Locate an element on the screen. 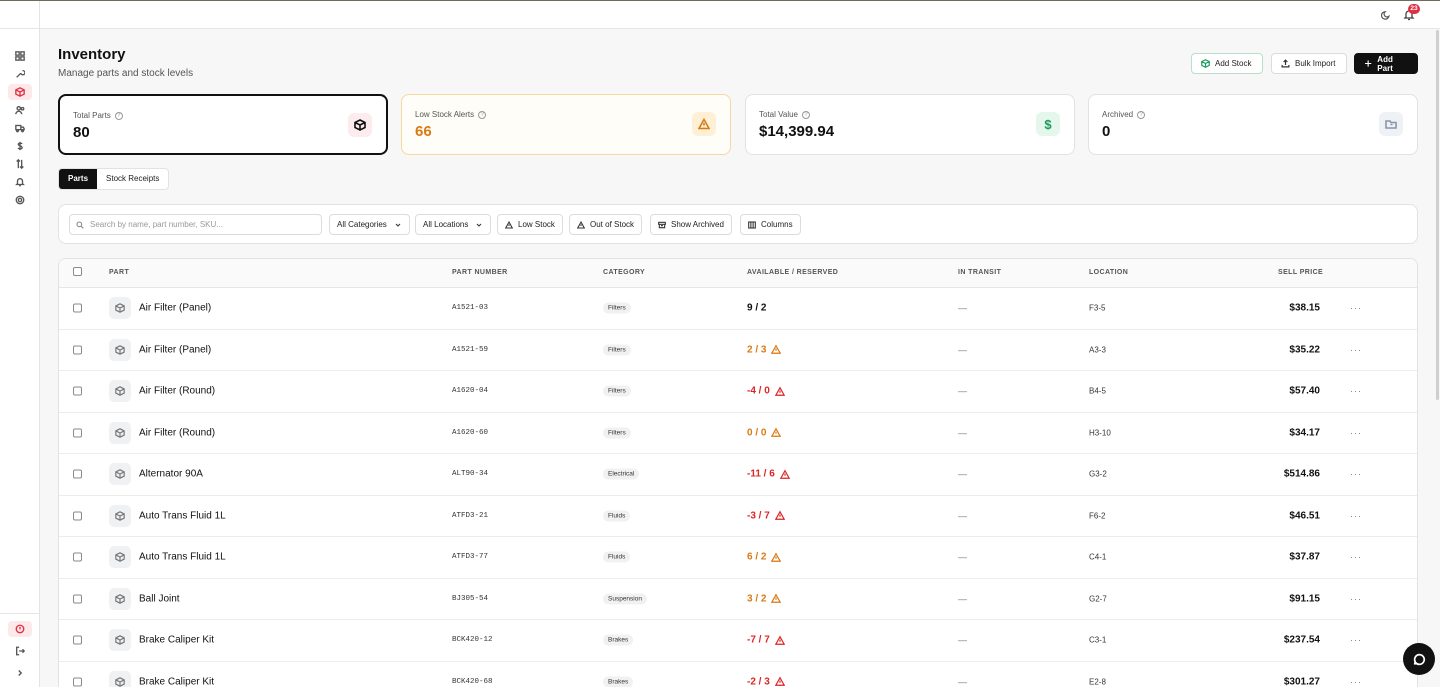  show-archived-button: Show Archived is located at coordinates (691, 224).